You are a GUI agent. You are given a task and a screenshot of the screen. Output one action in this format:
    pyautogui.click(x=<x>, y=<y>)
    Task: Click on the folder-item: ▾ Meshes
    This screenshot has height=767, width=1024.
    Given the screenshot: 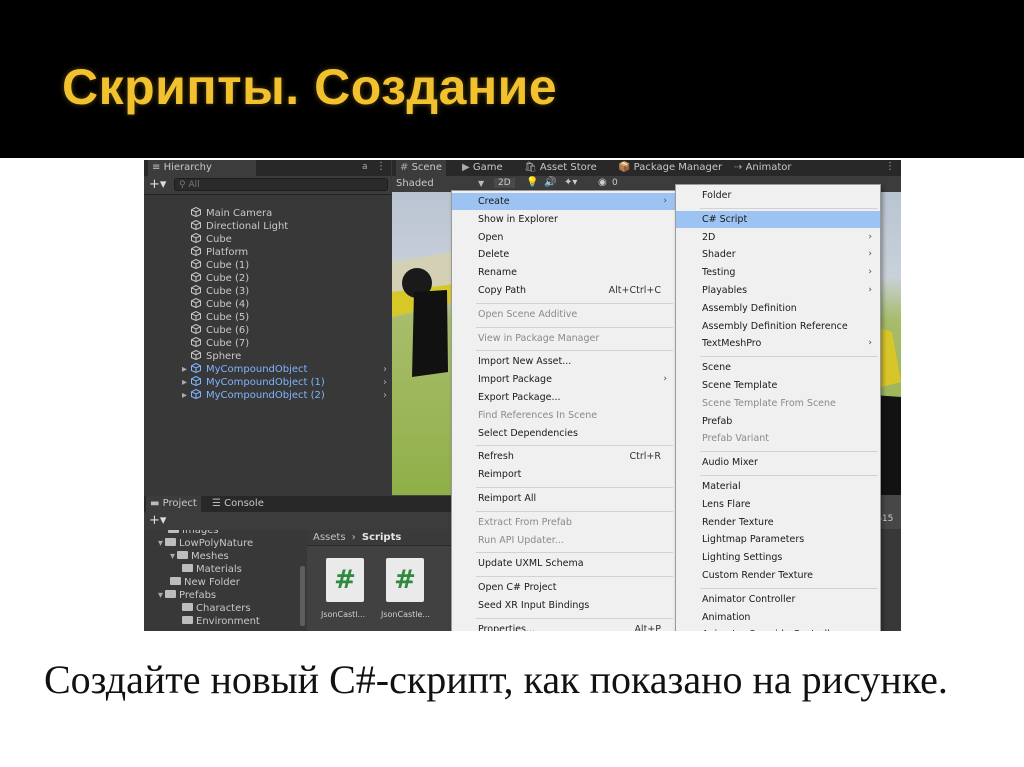 What is the action you would take?
    pyautogui.click(x=199, y=556)
    